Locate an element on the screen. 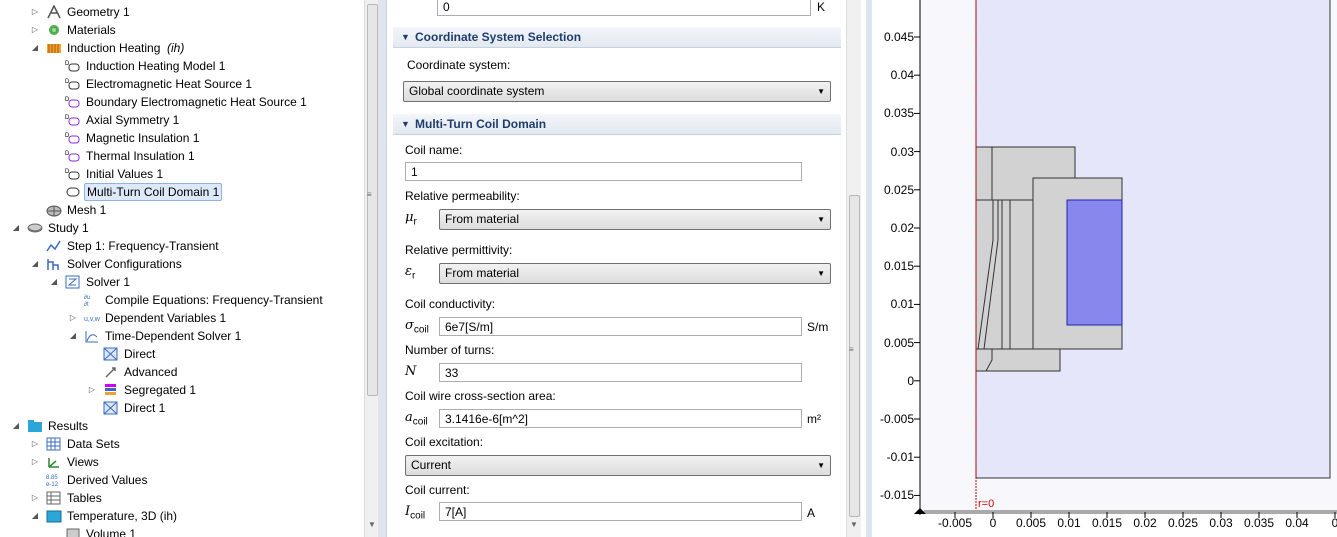  tree-node-label: Magnetic Insulation 1 is located at coordinates (143, 138).